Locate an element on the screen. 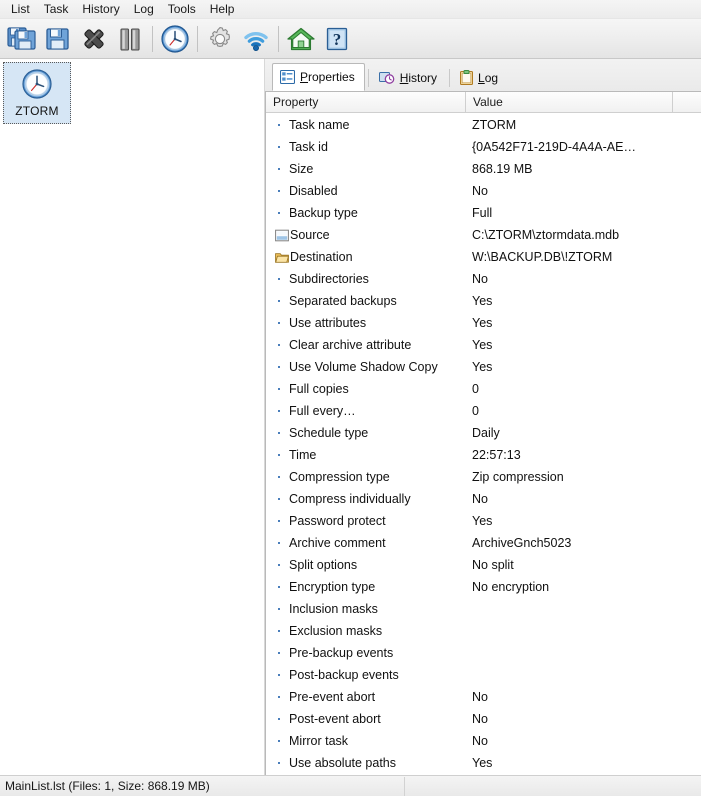 This screenshot has height=796, width=701. property-row: Compression type Zip compression is located at coordinates (483, 477).